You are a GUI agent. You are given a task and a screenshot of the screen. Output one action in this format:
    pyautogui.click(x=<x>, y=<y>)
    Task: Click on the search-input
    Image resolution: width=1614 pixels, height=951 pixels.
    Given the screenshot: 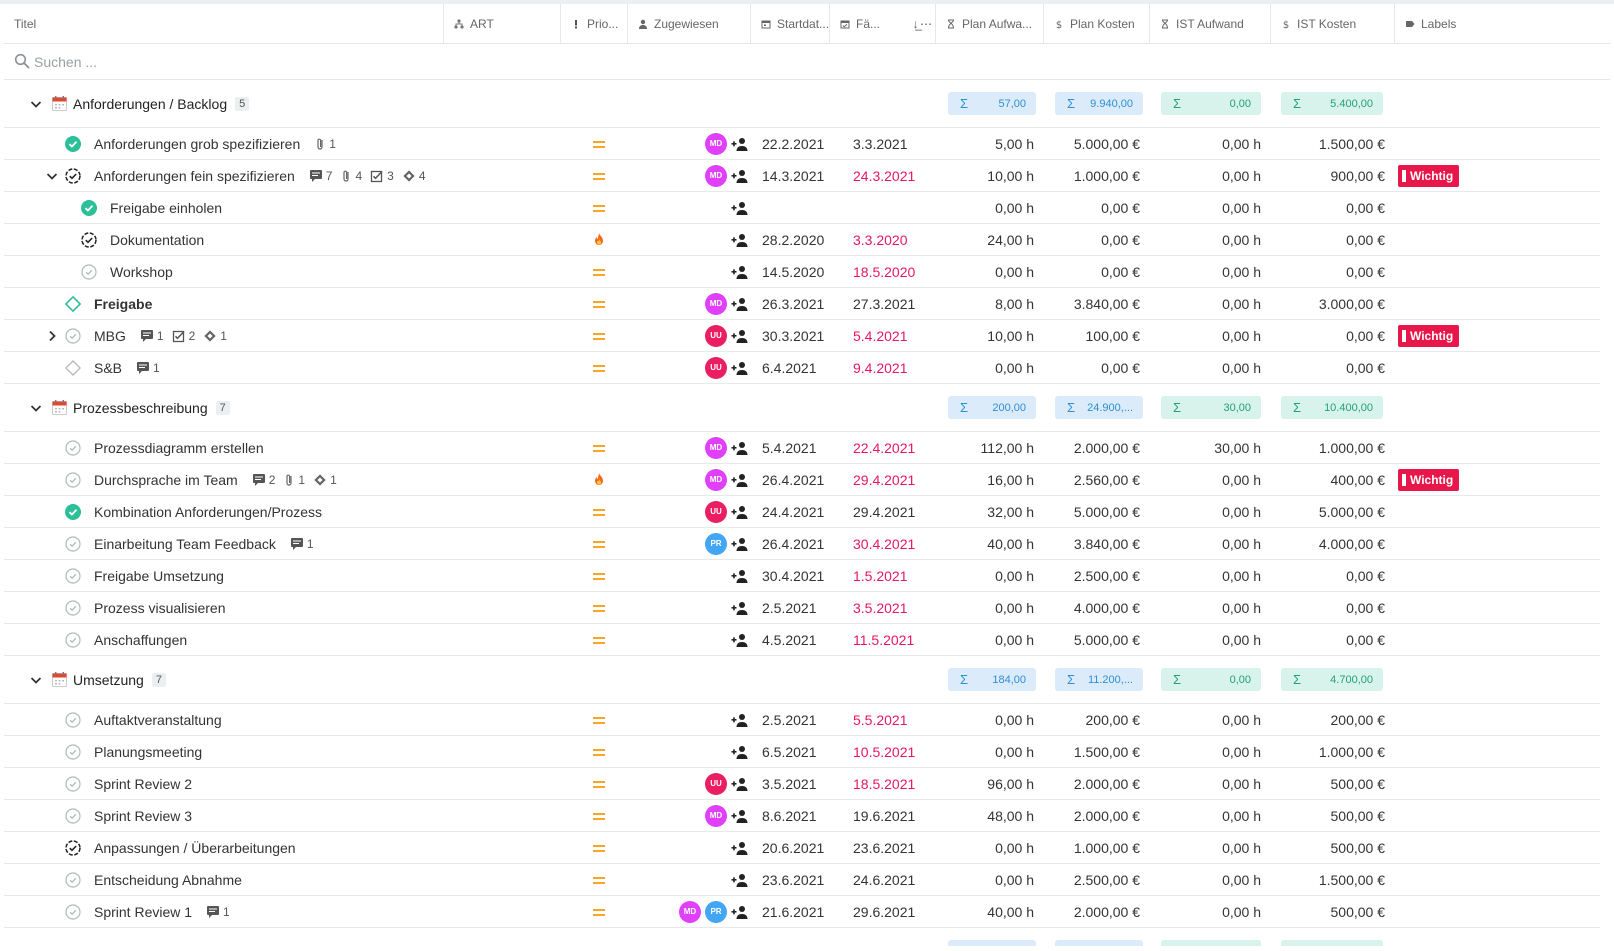 What is the action you would take?
    pyautogui.click(x=234, y=62)
    